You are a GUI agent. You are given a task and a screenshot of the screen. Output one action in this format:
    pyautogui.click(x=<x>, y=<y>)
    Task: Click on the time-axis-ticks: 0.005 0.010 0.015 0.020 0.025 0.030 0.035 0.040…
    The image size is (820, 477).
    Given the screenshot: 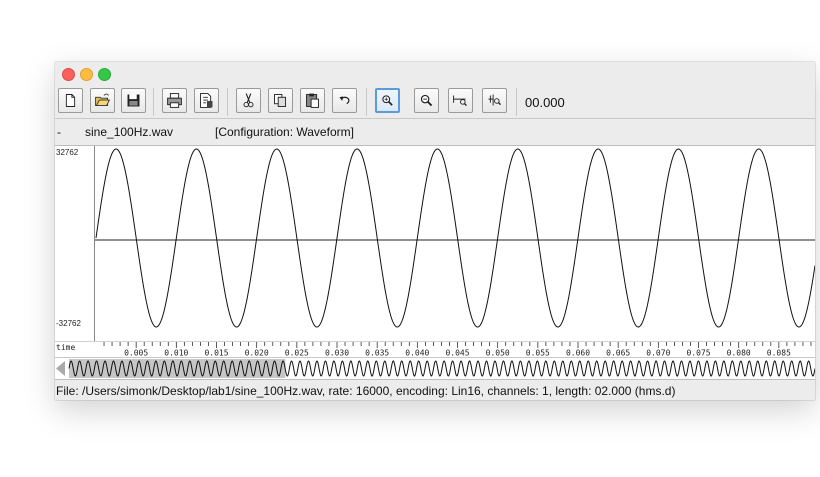 What is the action you would take?
    pyautogui.click(x=457, y=350)
    